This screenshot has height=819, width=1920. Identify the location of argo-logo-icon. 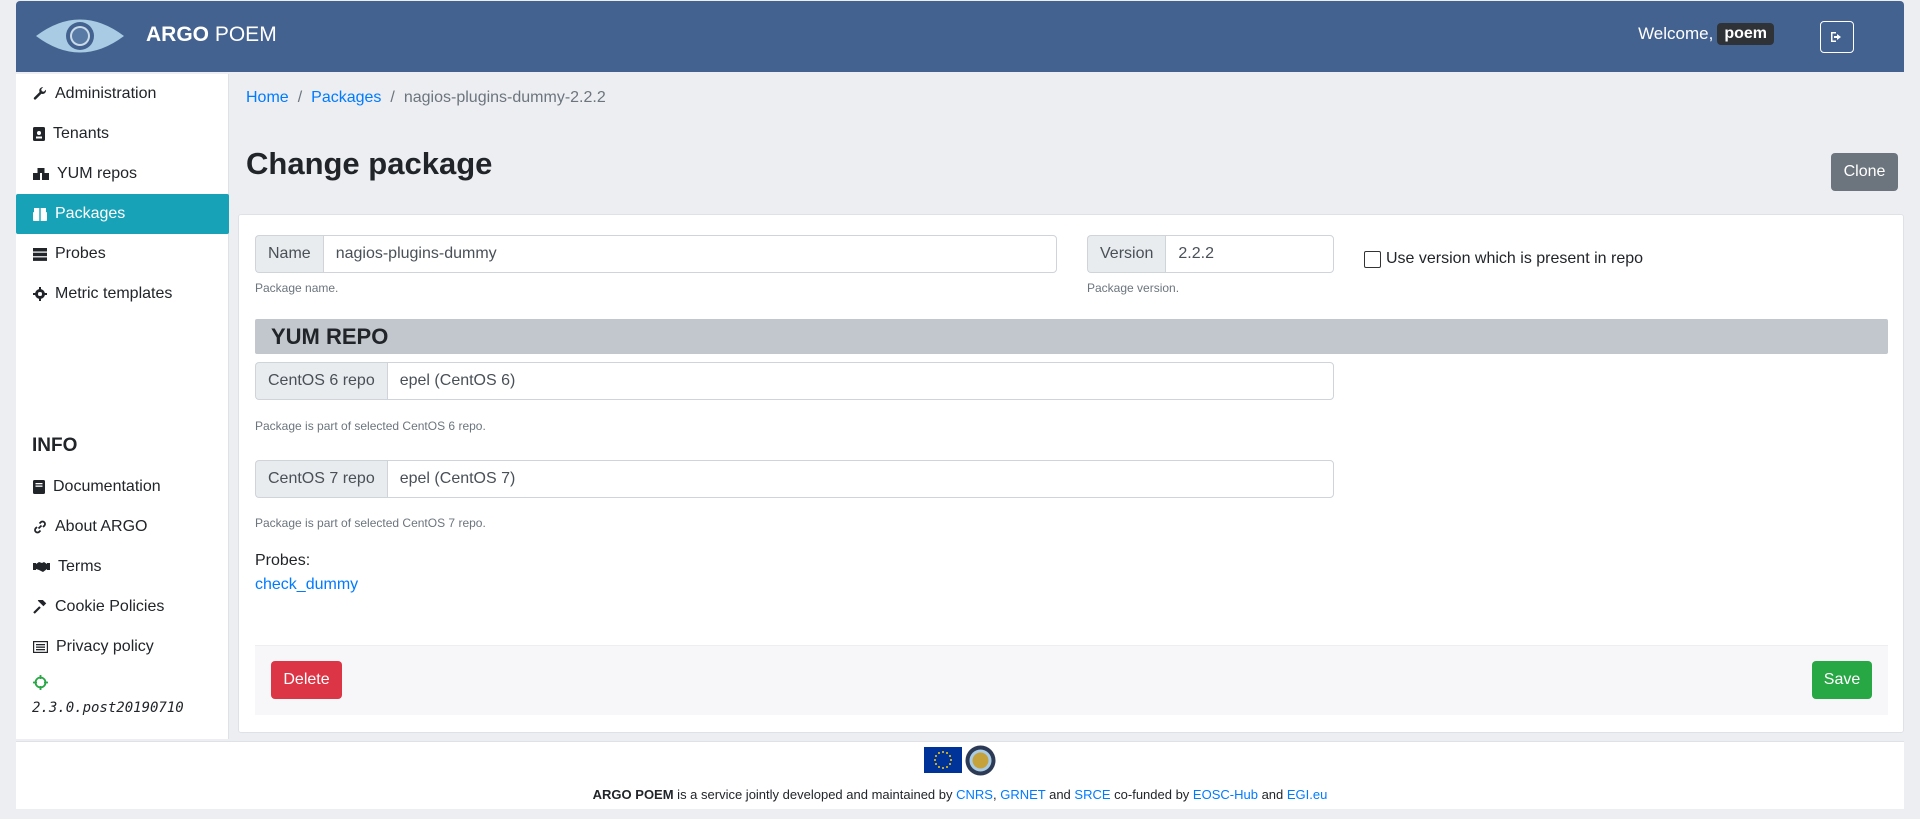
(80, 36).